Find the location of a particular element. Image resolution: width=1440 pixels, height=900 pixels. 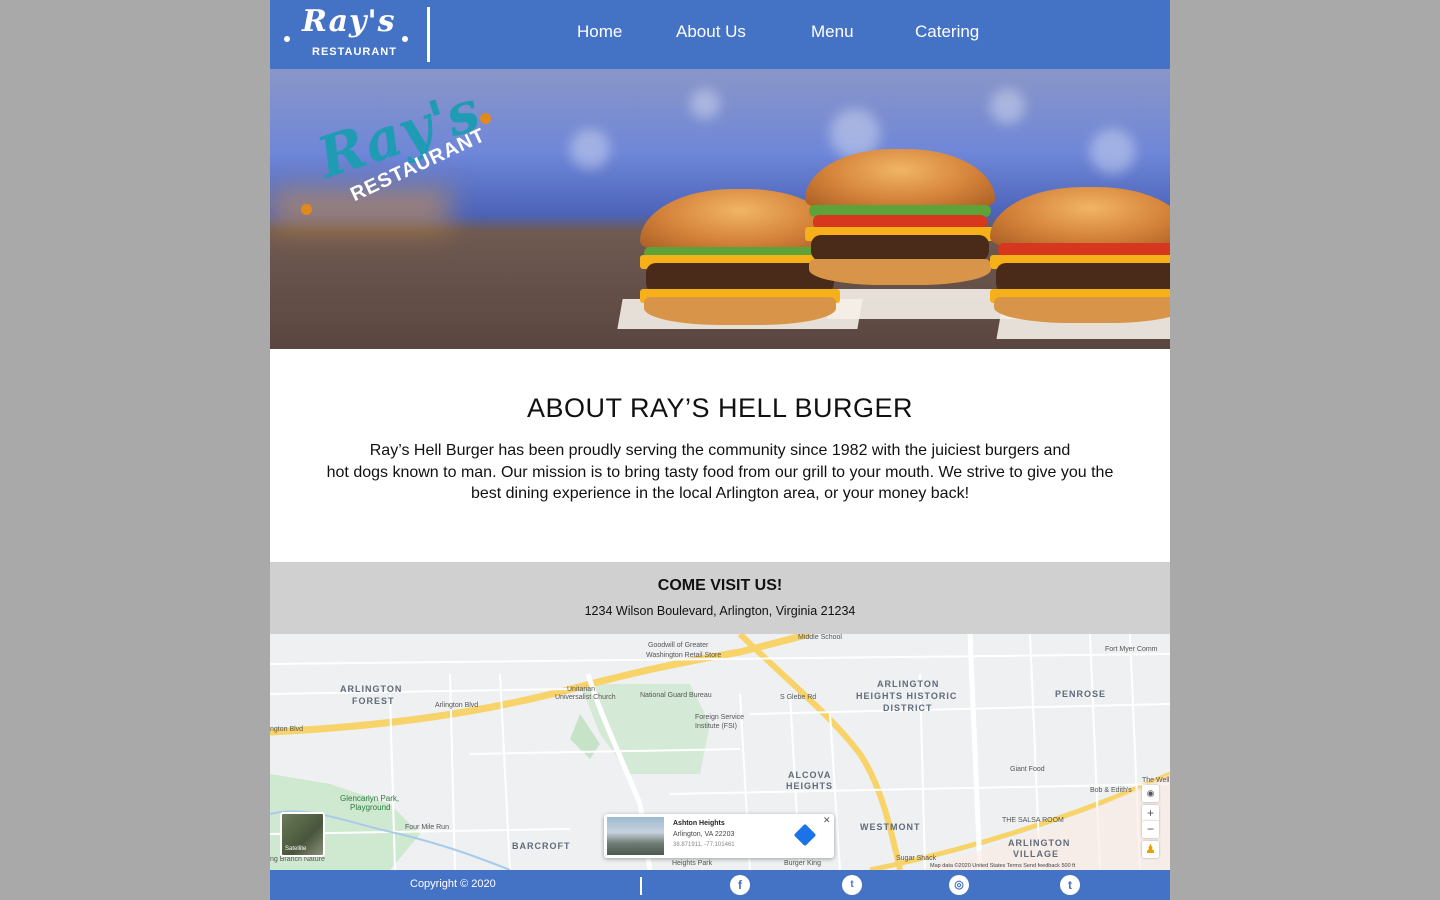

nav-home: Home is located at coordinates (599, 32).